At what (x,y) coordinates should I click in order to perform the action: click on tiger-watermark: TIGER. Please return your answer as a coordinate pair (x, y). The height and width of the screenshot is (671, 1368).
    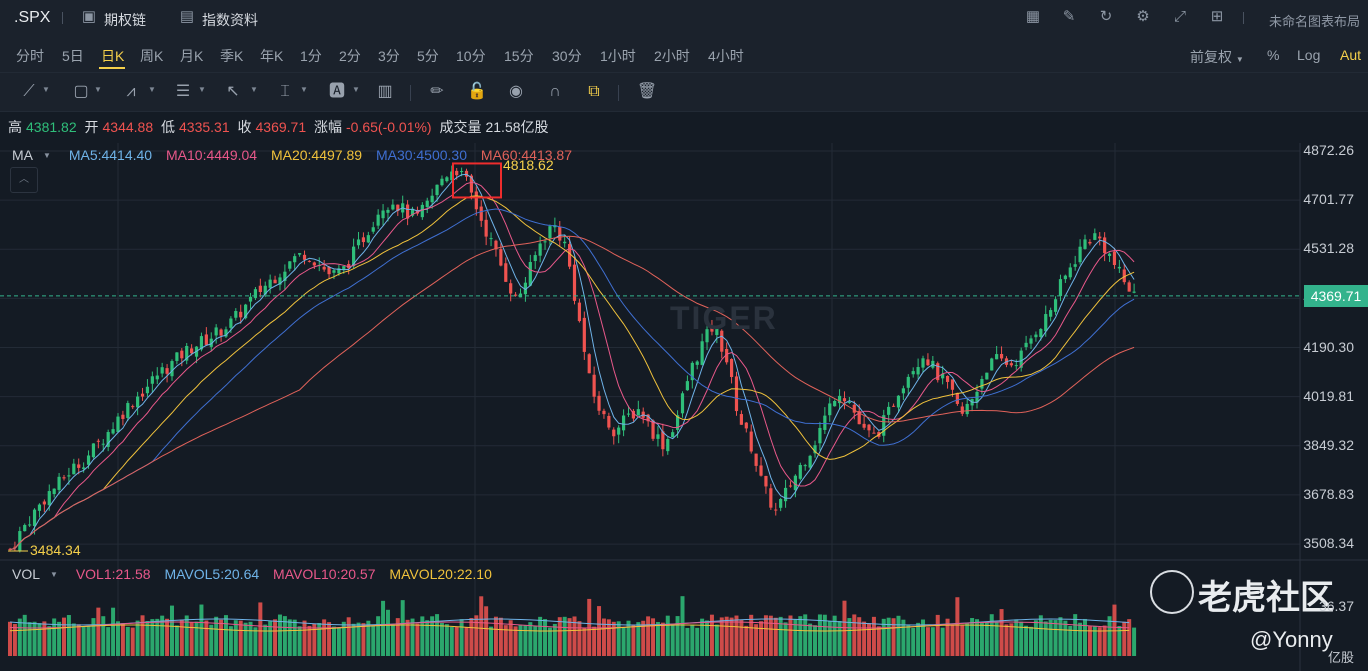
    Looking at the image, I should click on (724, 318).